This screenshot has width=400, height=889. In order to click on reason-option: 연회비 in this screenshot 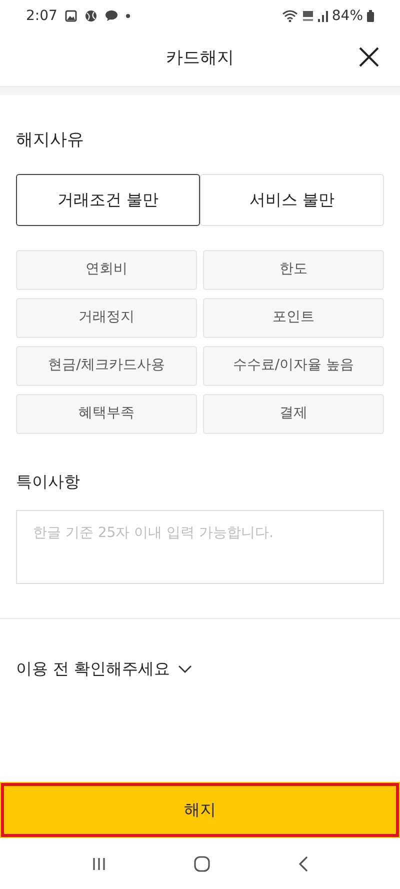, I will do `click(106, 270)`.